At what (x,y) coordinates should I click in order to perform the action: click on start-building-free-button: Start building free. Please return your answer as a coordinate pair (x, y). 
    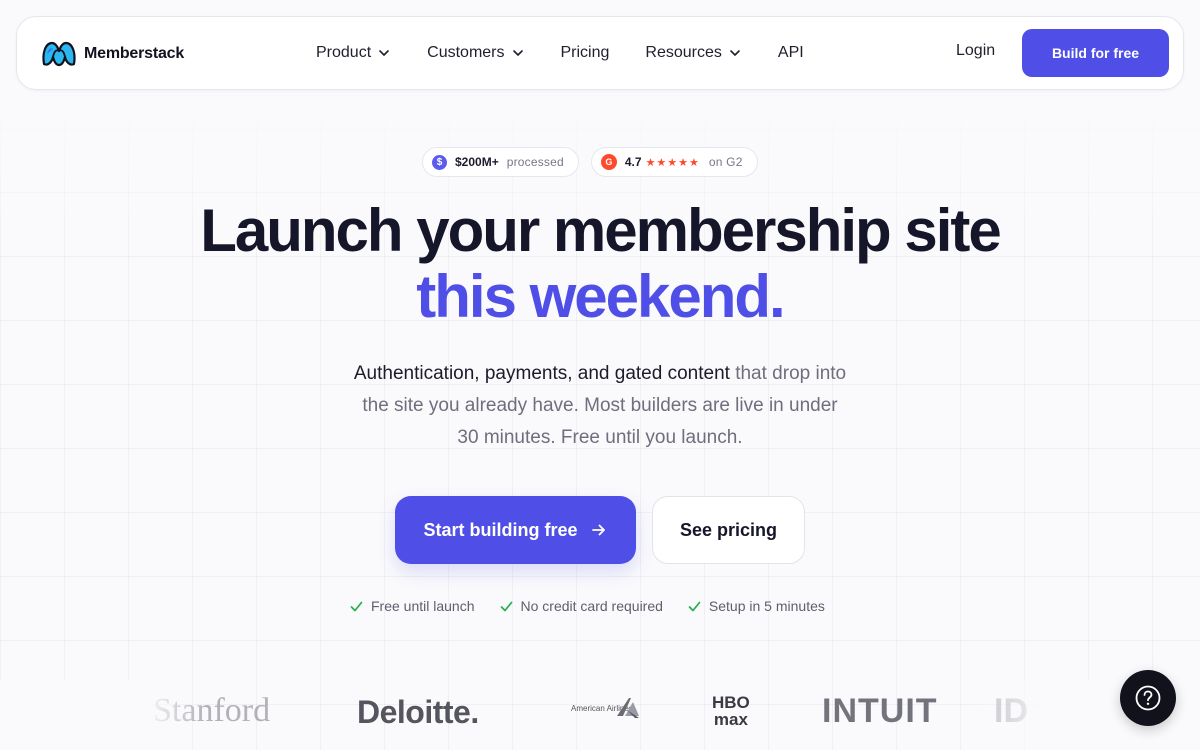
    Looking at the image, I should click on (515, 530).